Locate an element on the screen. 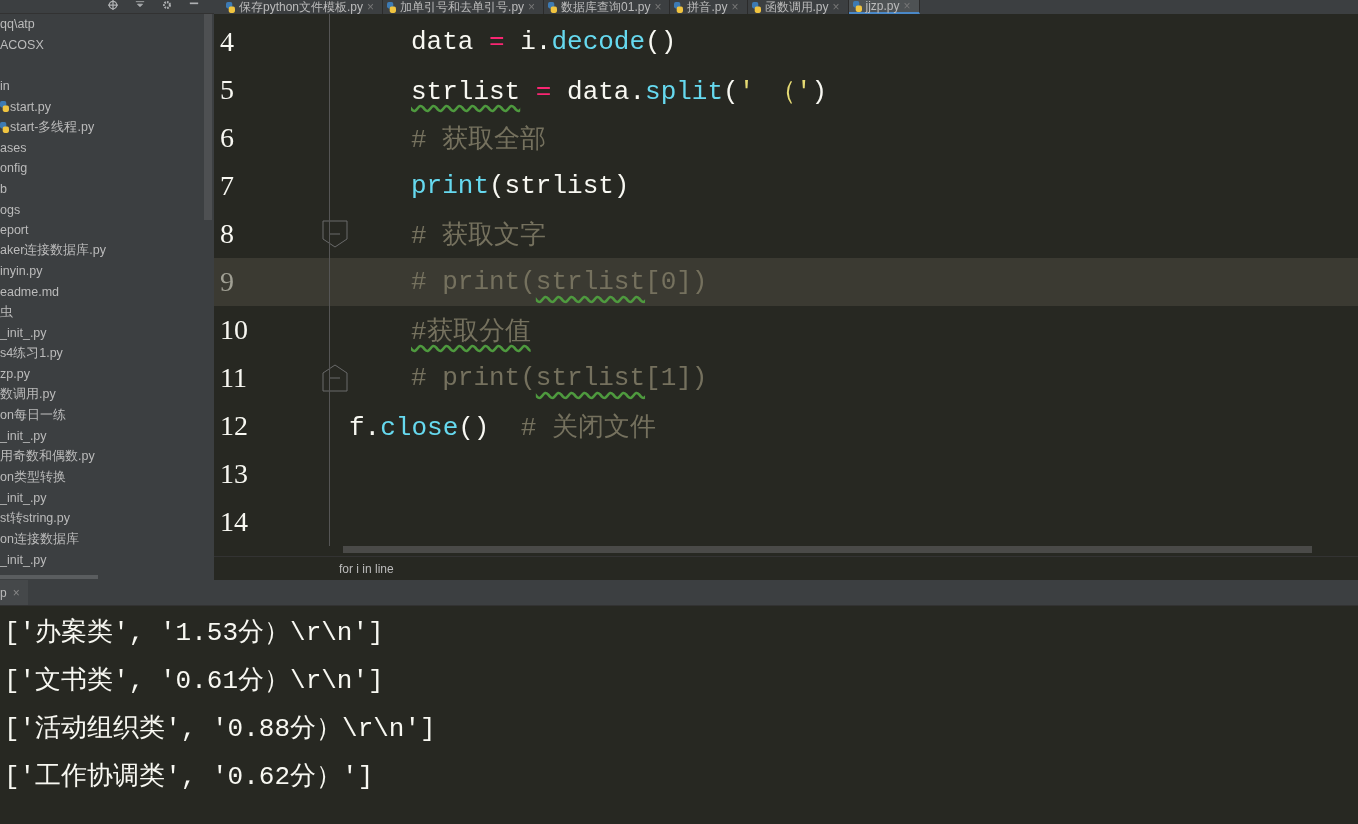 The image size is (1358, 824). code-line: f.close() # 关闭文件 is located at coordinates (502, 427).